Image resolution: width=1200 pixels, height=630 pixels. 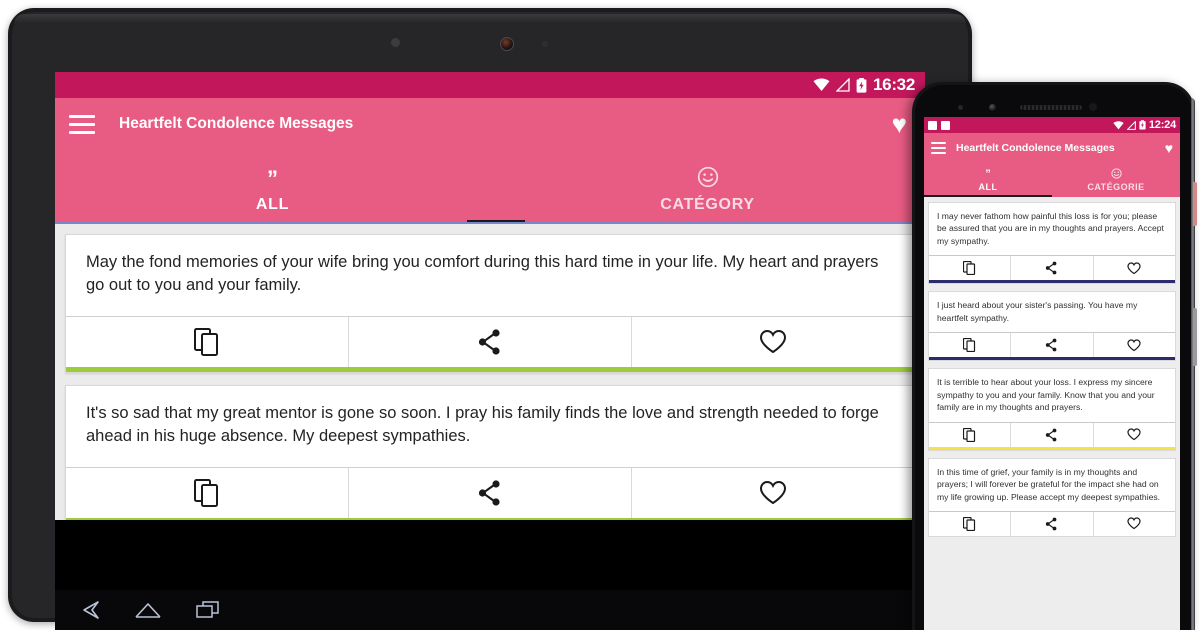 What do you see at coordinates (960, 107) in the screenshot?
I see `phone-proximity-sensor` at bounding box center [960, 107].